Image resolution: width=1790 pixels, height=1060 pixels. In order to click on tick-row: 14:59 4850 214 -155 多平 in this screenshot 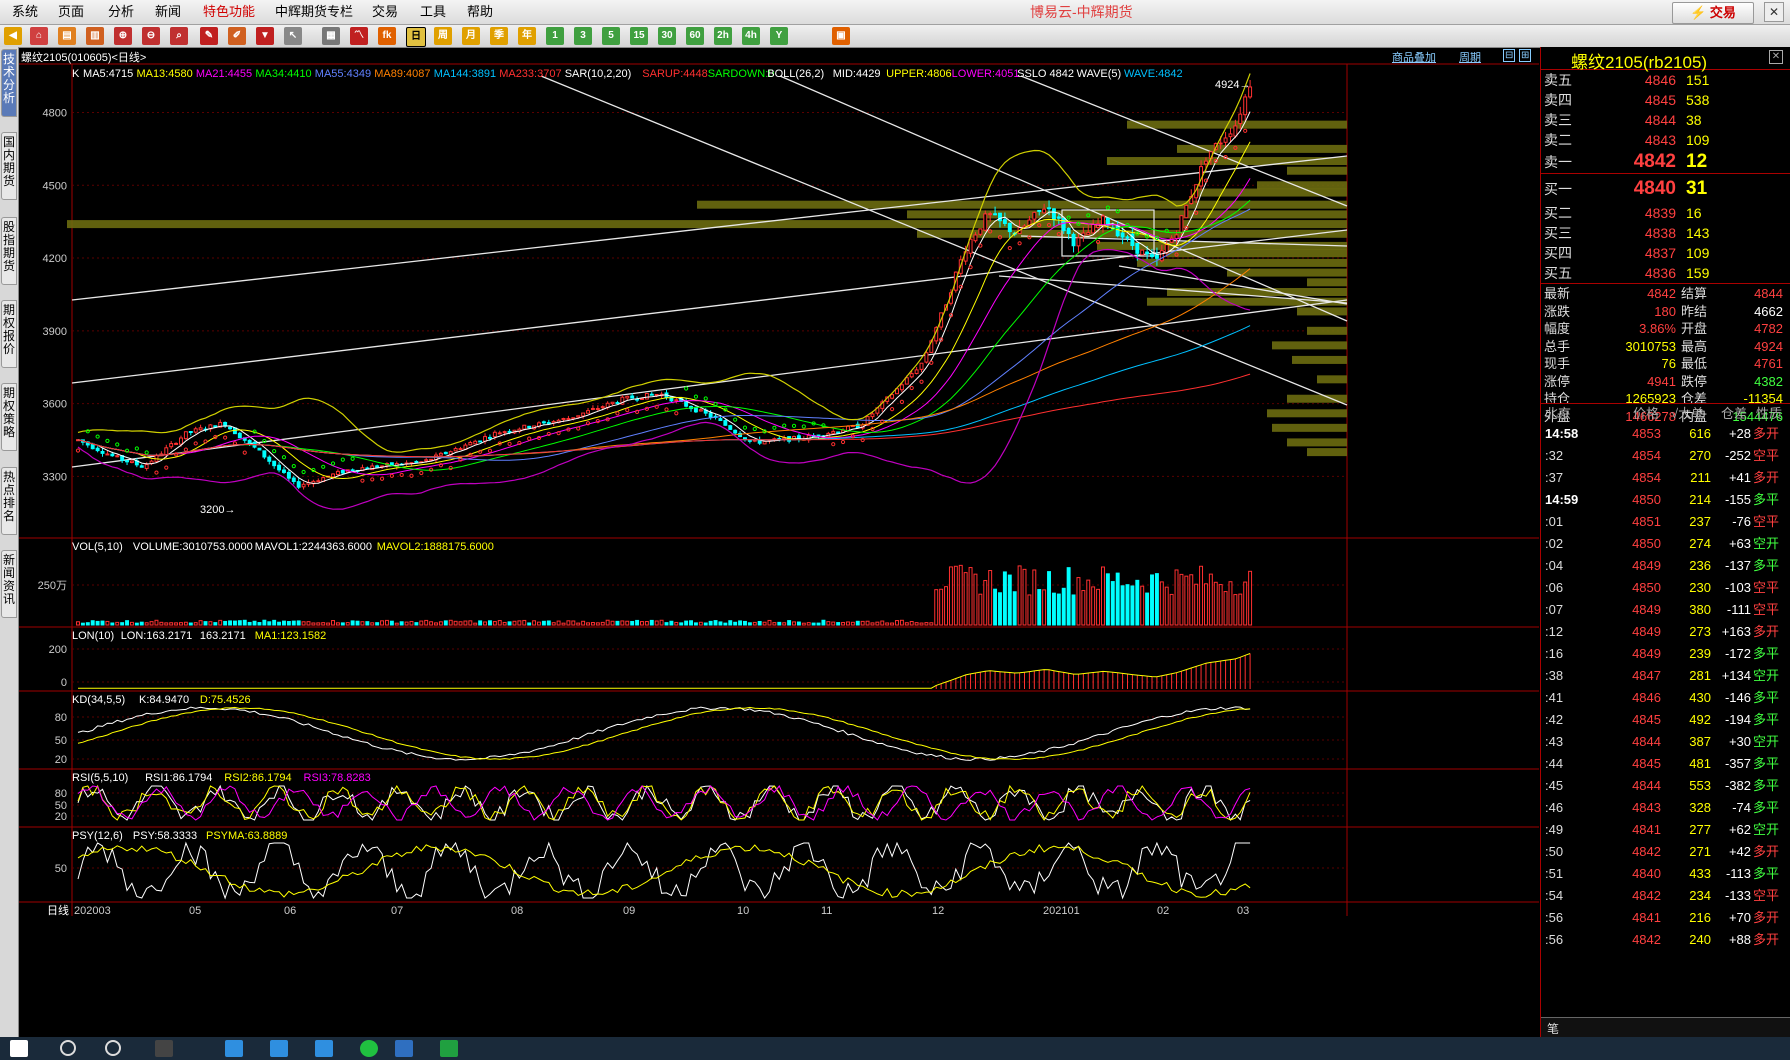, I will do `click(1665, 500)`.